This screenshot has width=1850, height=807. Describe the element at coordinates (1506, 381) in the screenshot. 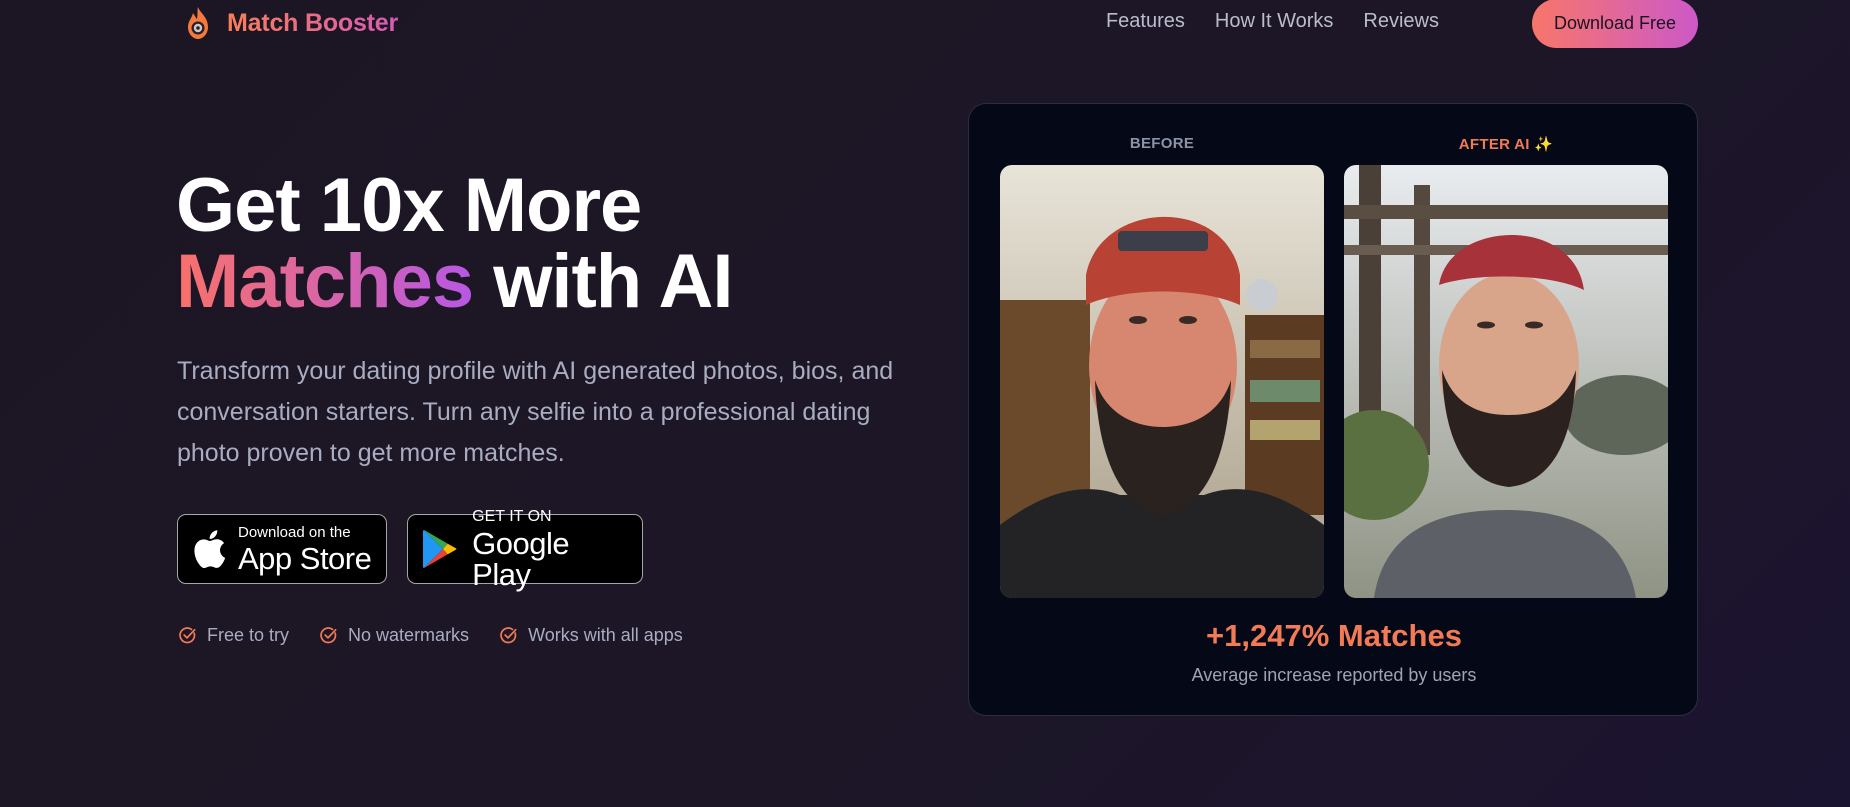

I see `after-photo` at that location.